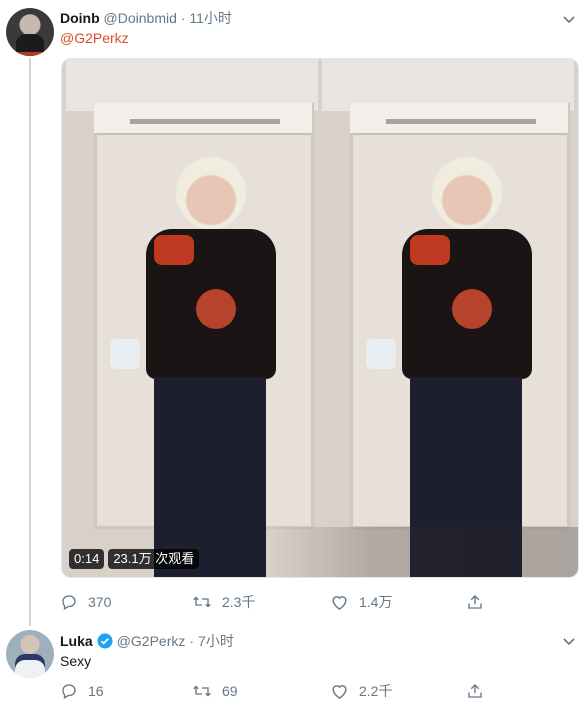 The image size is (588, 708). I want to click on author-handle: @Doinbmid, so click(140, 18).